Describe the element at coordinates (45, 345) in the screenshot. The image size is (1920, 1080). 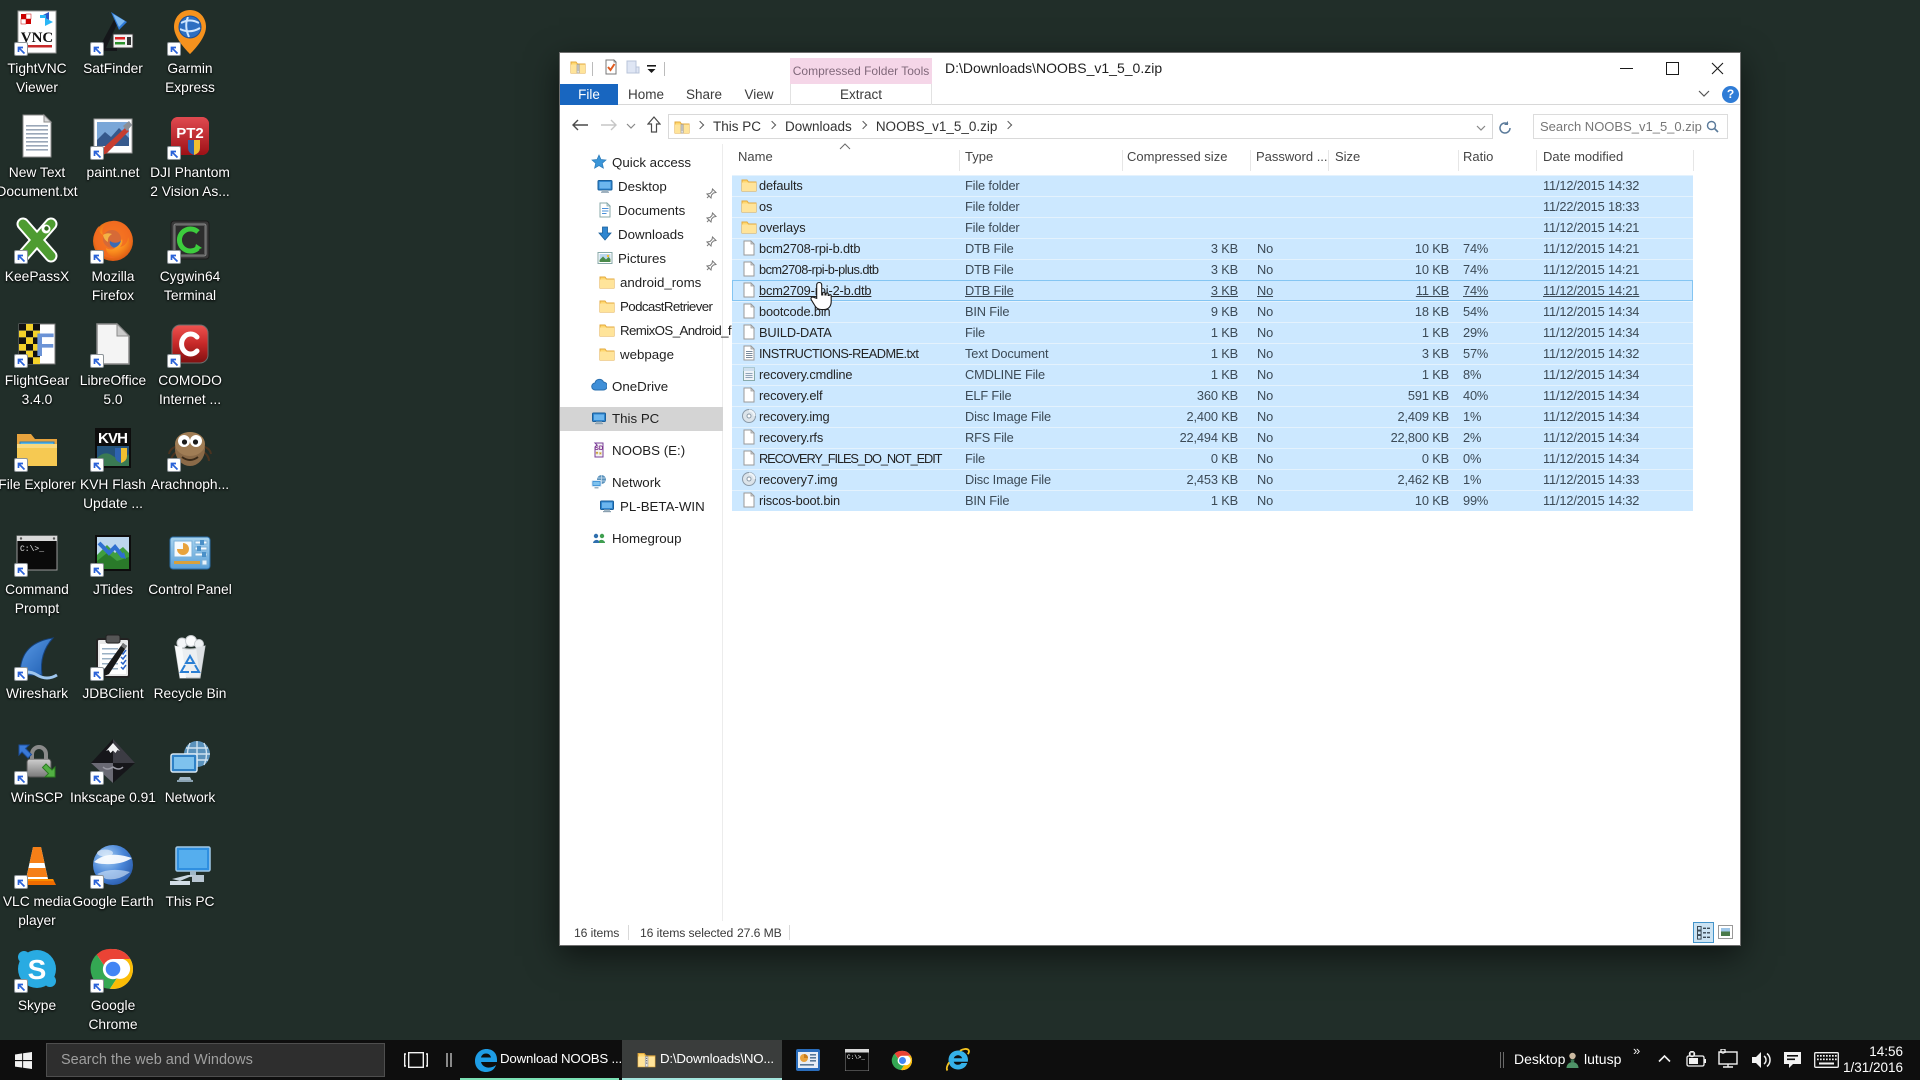
I see `svg-text: F` at that location.